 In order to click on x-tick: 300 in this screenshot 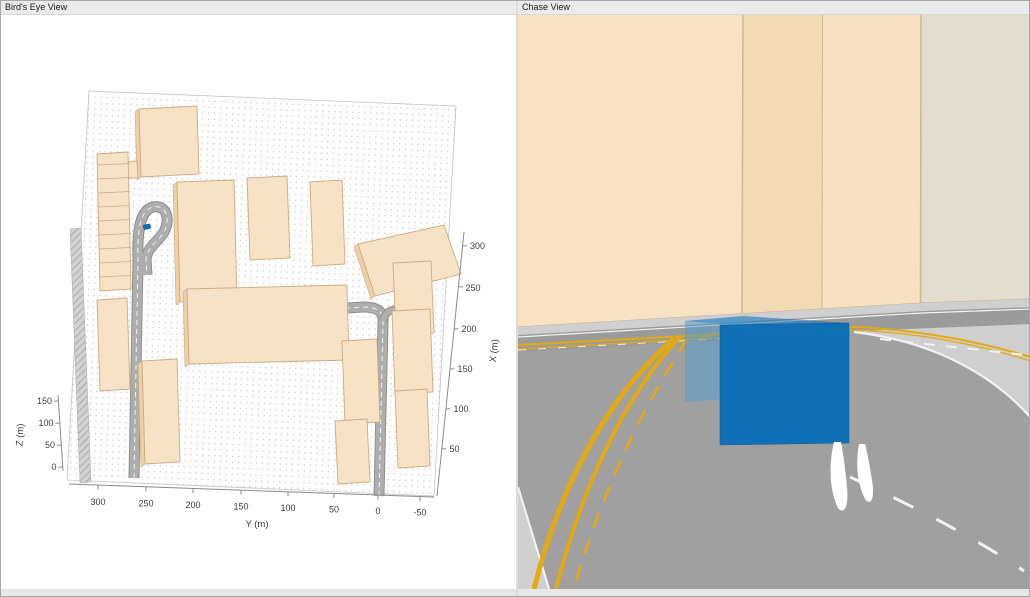, I will do `click(477, 246)`.